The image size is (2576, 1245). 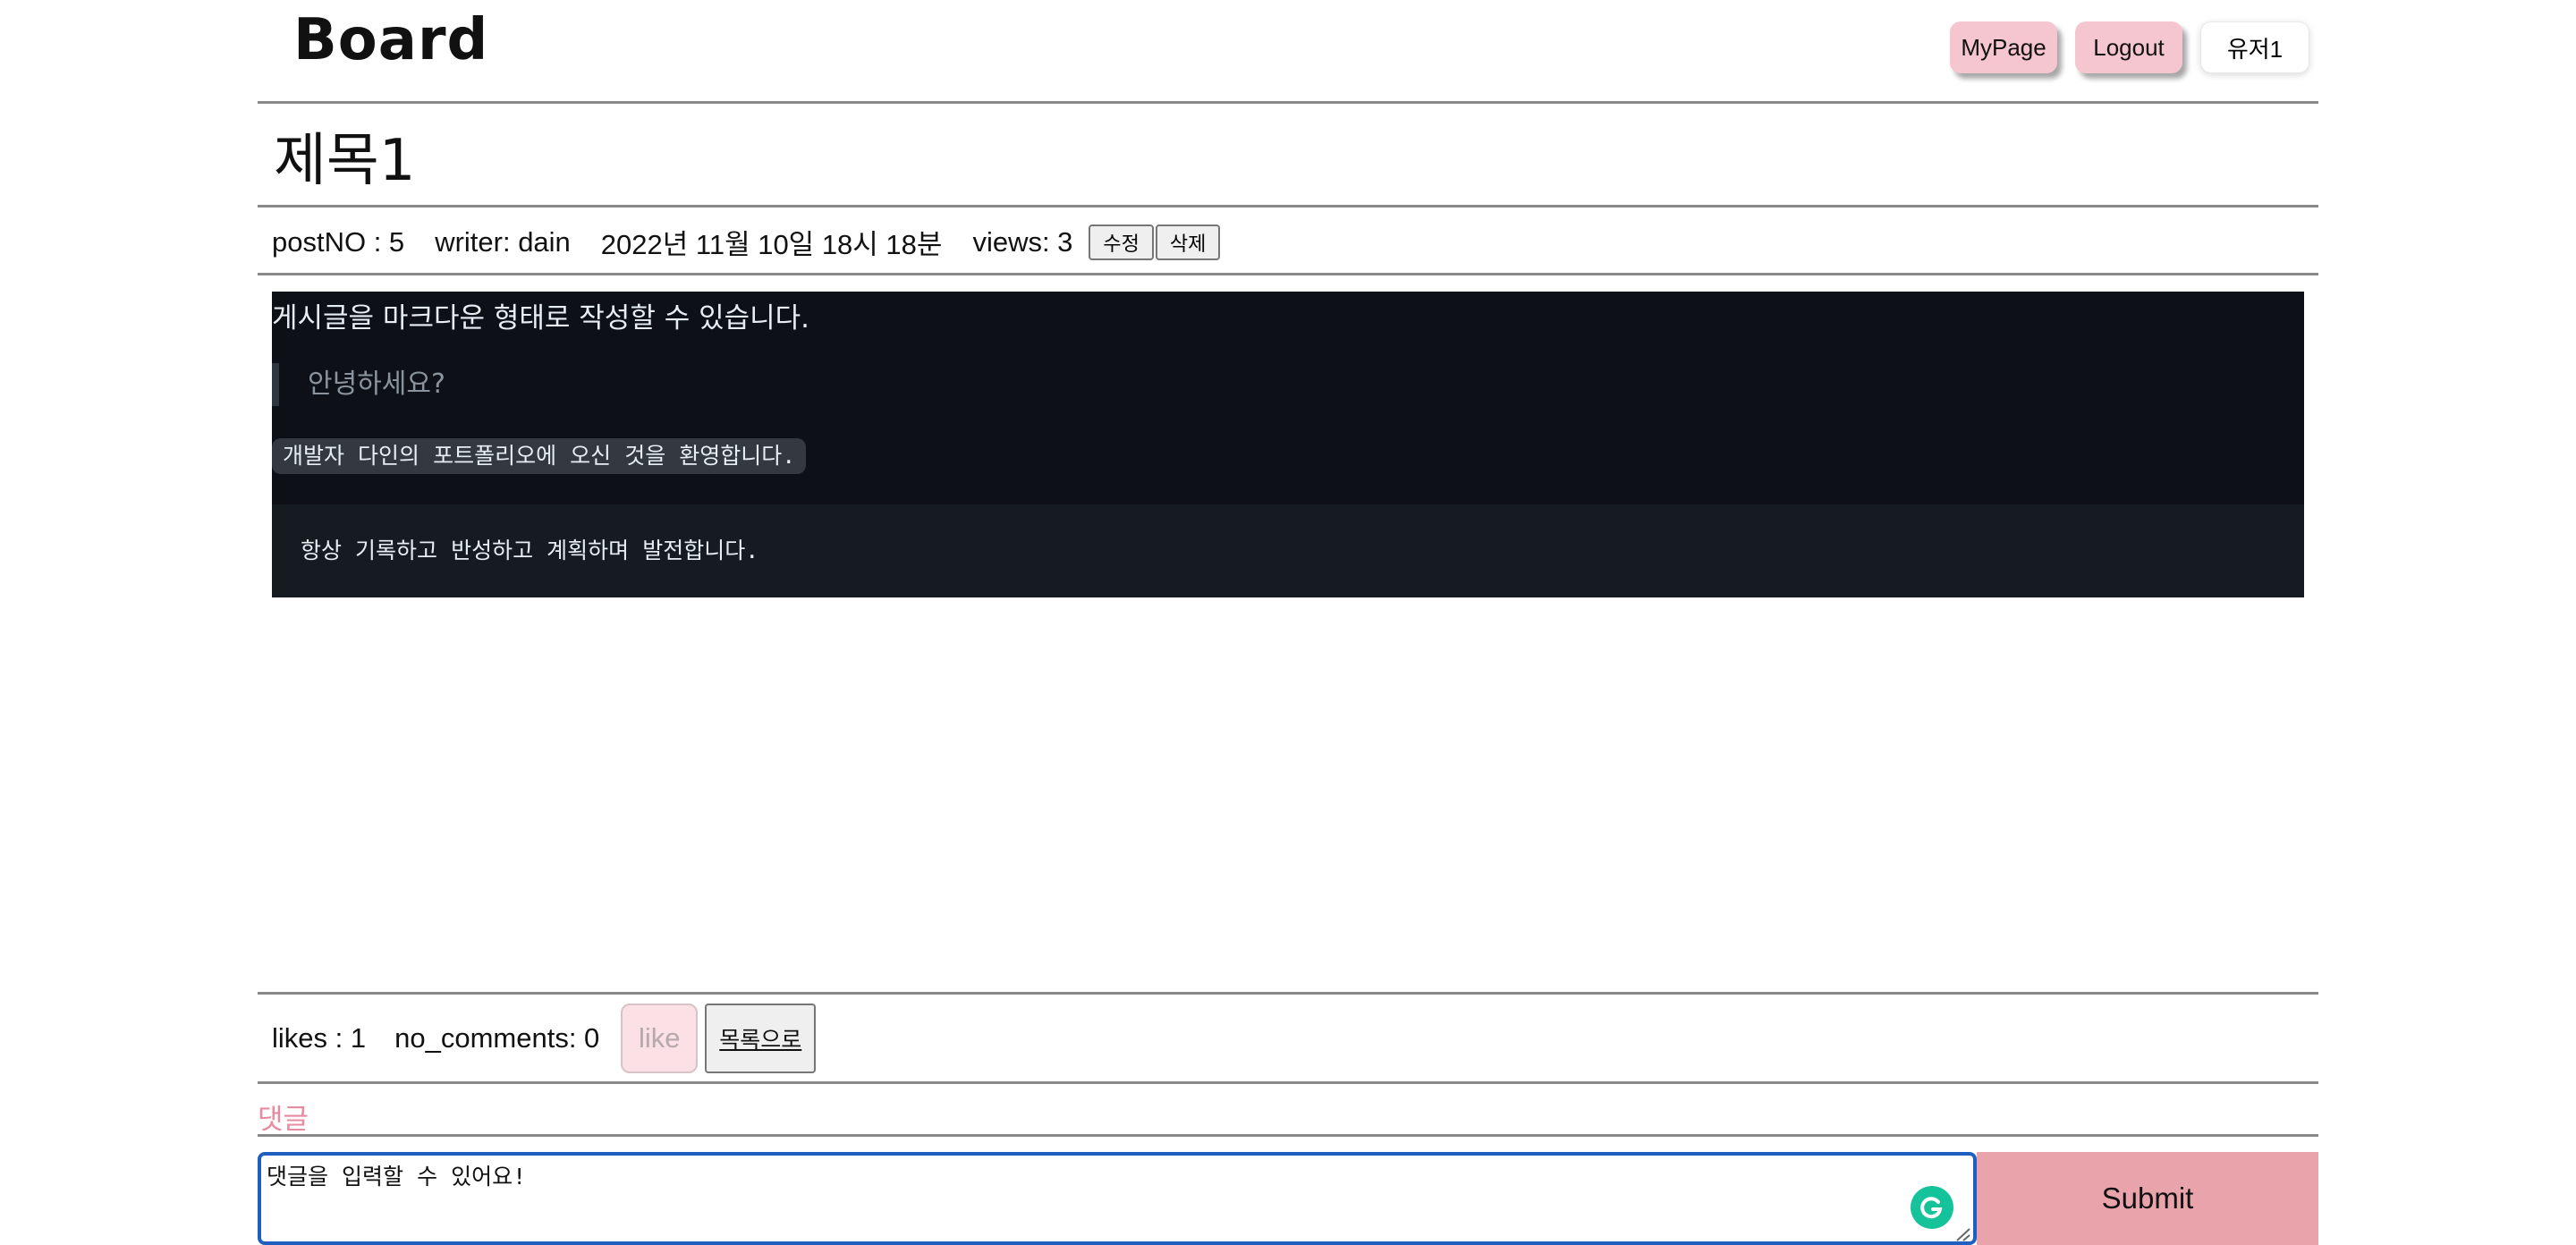 What do you see at coordinates (539, 456) in the screenshot?
I see `content-inline-code: 개발자 다인의 포트폴리오에 오신 것을 환영합니다.` at bounding box center [539, 456].